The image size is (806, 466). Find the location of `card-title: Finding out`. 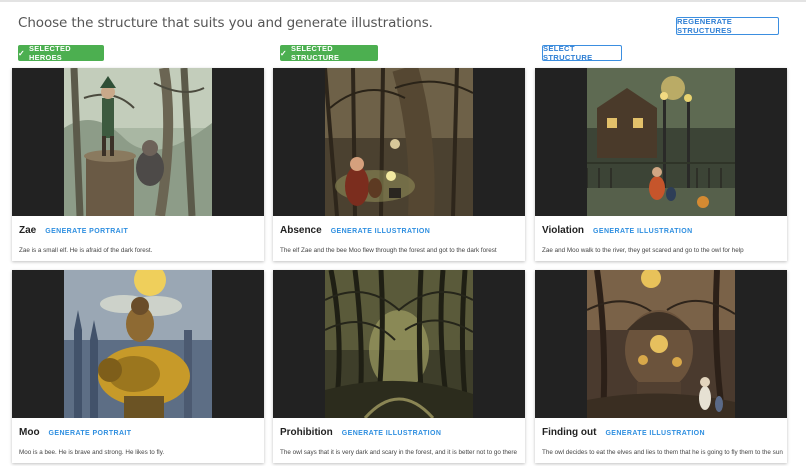

card-title: Finding out is located at coordinates (569, 432).